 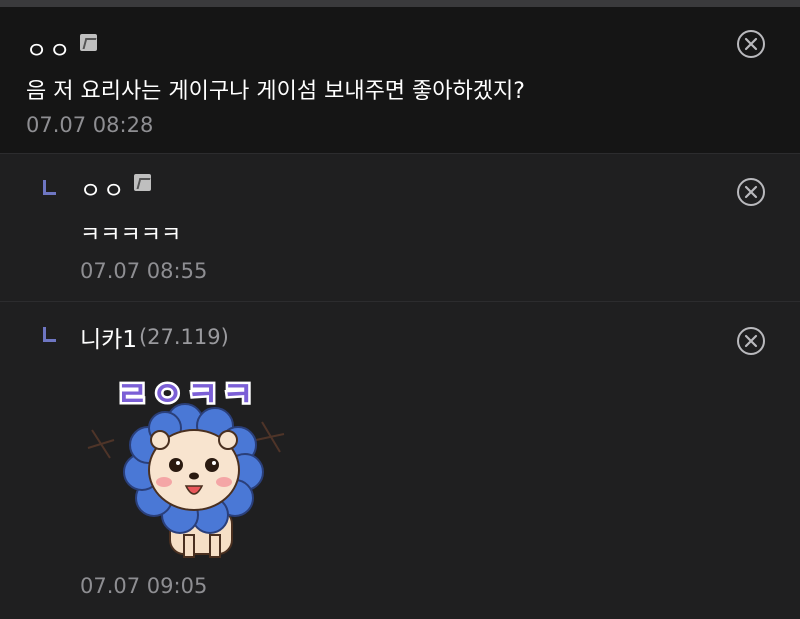 I want to click on comment-author-row: ㅇㅇ, so click(x=62, y=48).